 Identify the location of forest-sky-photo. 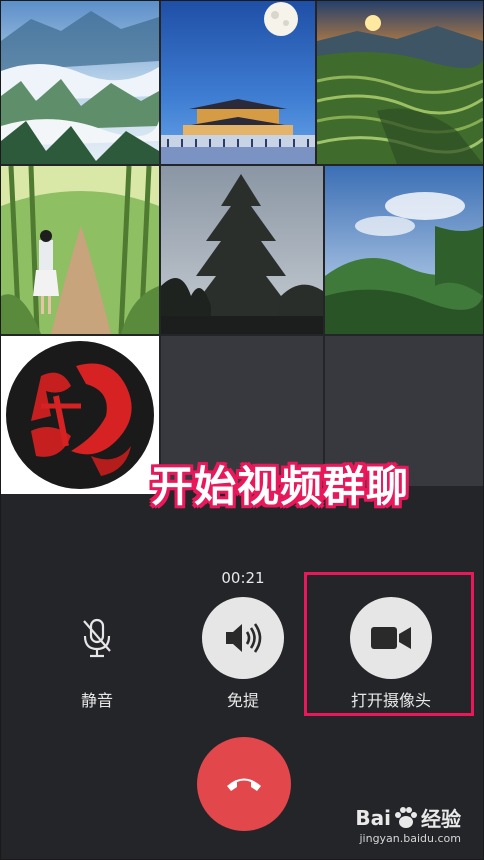
(404, 250).